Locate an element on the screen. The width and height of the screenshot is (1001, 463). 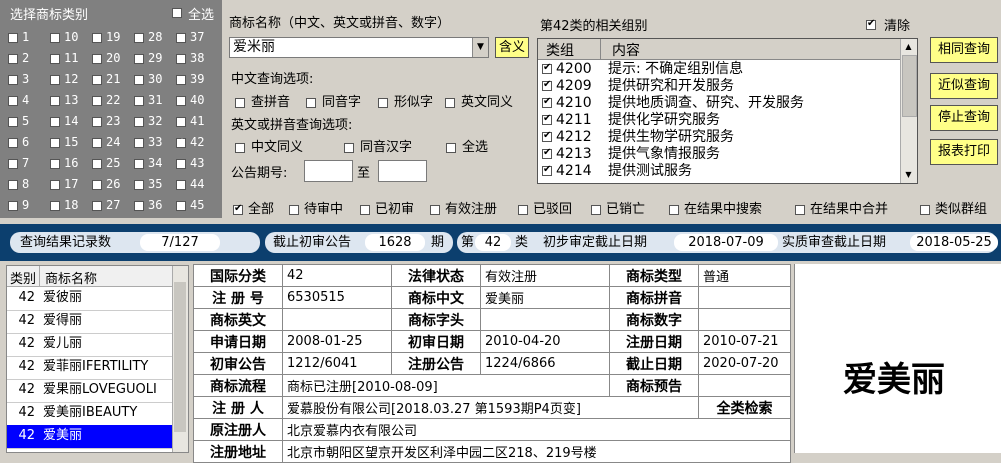
issue-to-input is located at coordinates (402, 171).